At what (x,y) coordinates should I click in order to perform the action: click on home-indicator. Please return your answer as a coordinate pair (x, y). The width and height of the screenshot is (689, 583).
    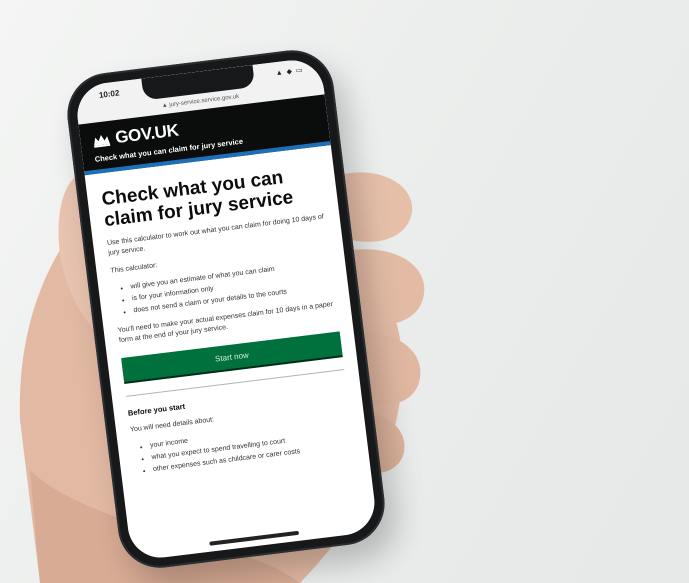
    Looking at the image, I should click on (254, 538).